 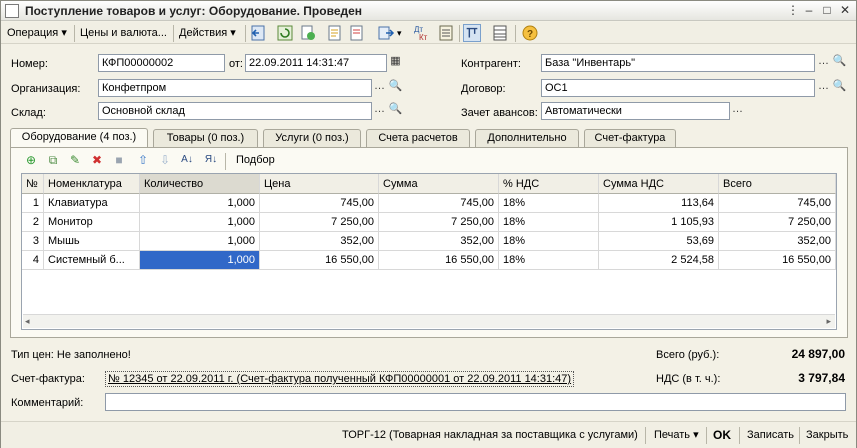 What do you see at coordinates (211, 160) in the screenshot?
I see `sort-desc-icon: Я↓` at bounding box center [211, 160].